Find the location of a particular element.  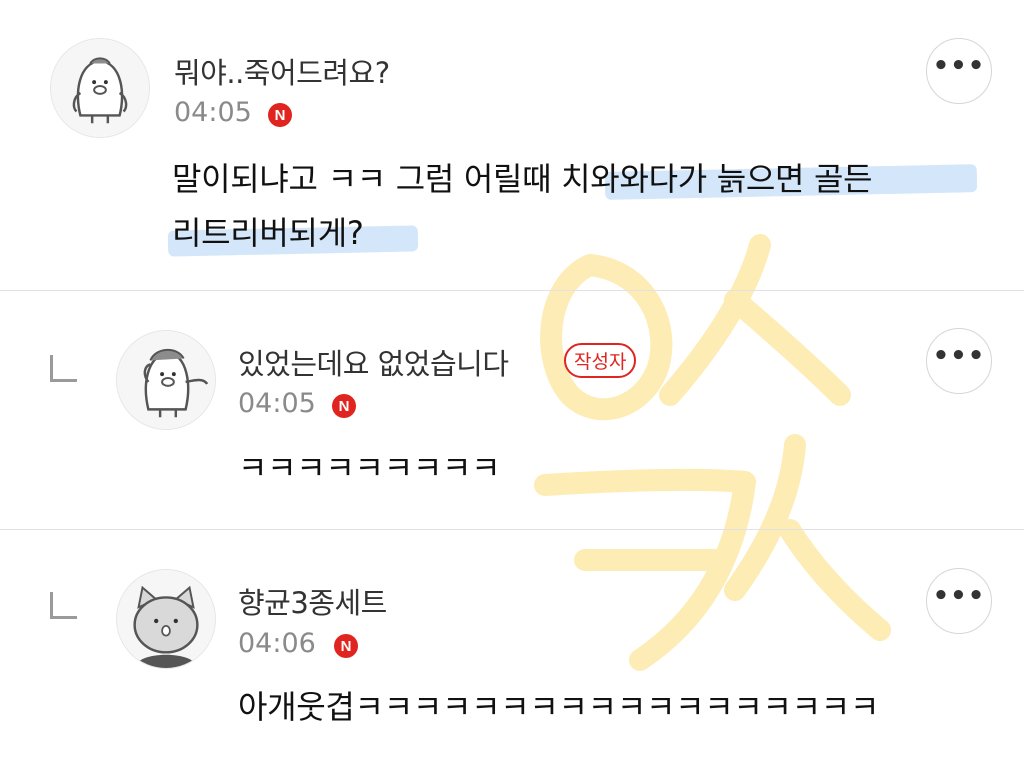

comment-text-line: 리트리버되게? is located at coordinates (268, 233).